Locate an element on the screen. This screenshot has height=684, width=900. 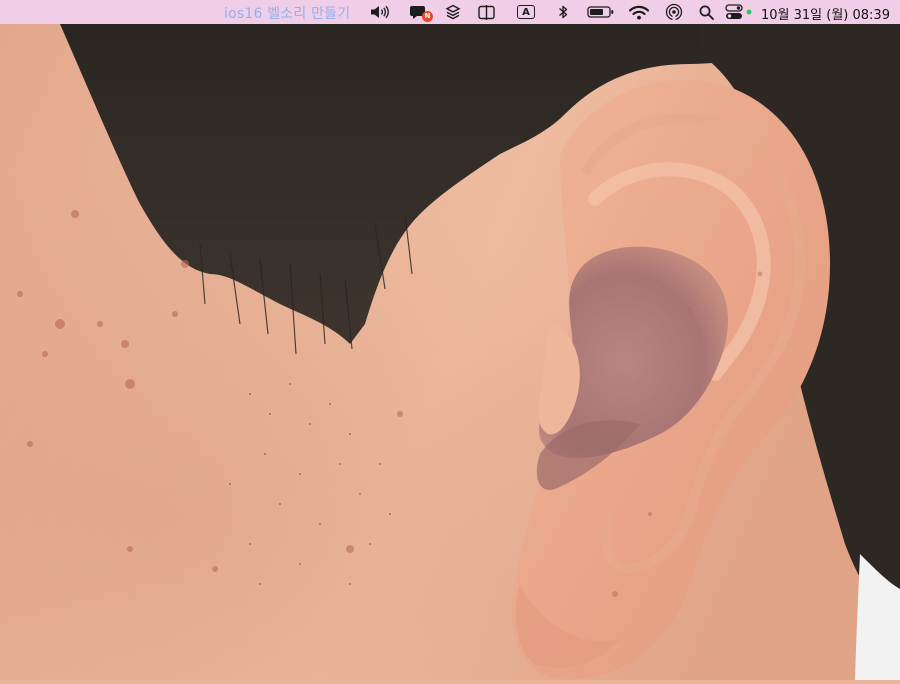
control-center-icon is located at coordinates (734, 12).